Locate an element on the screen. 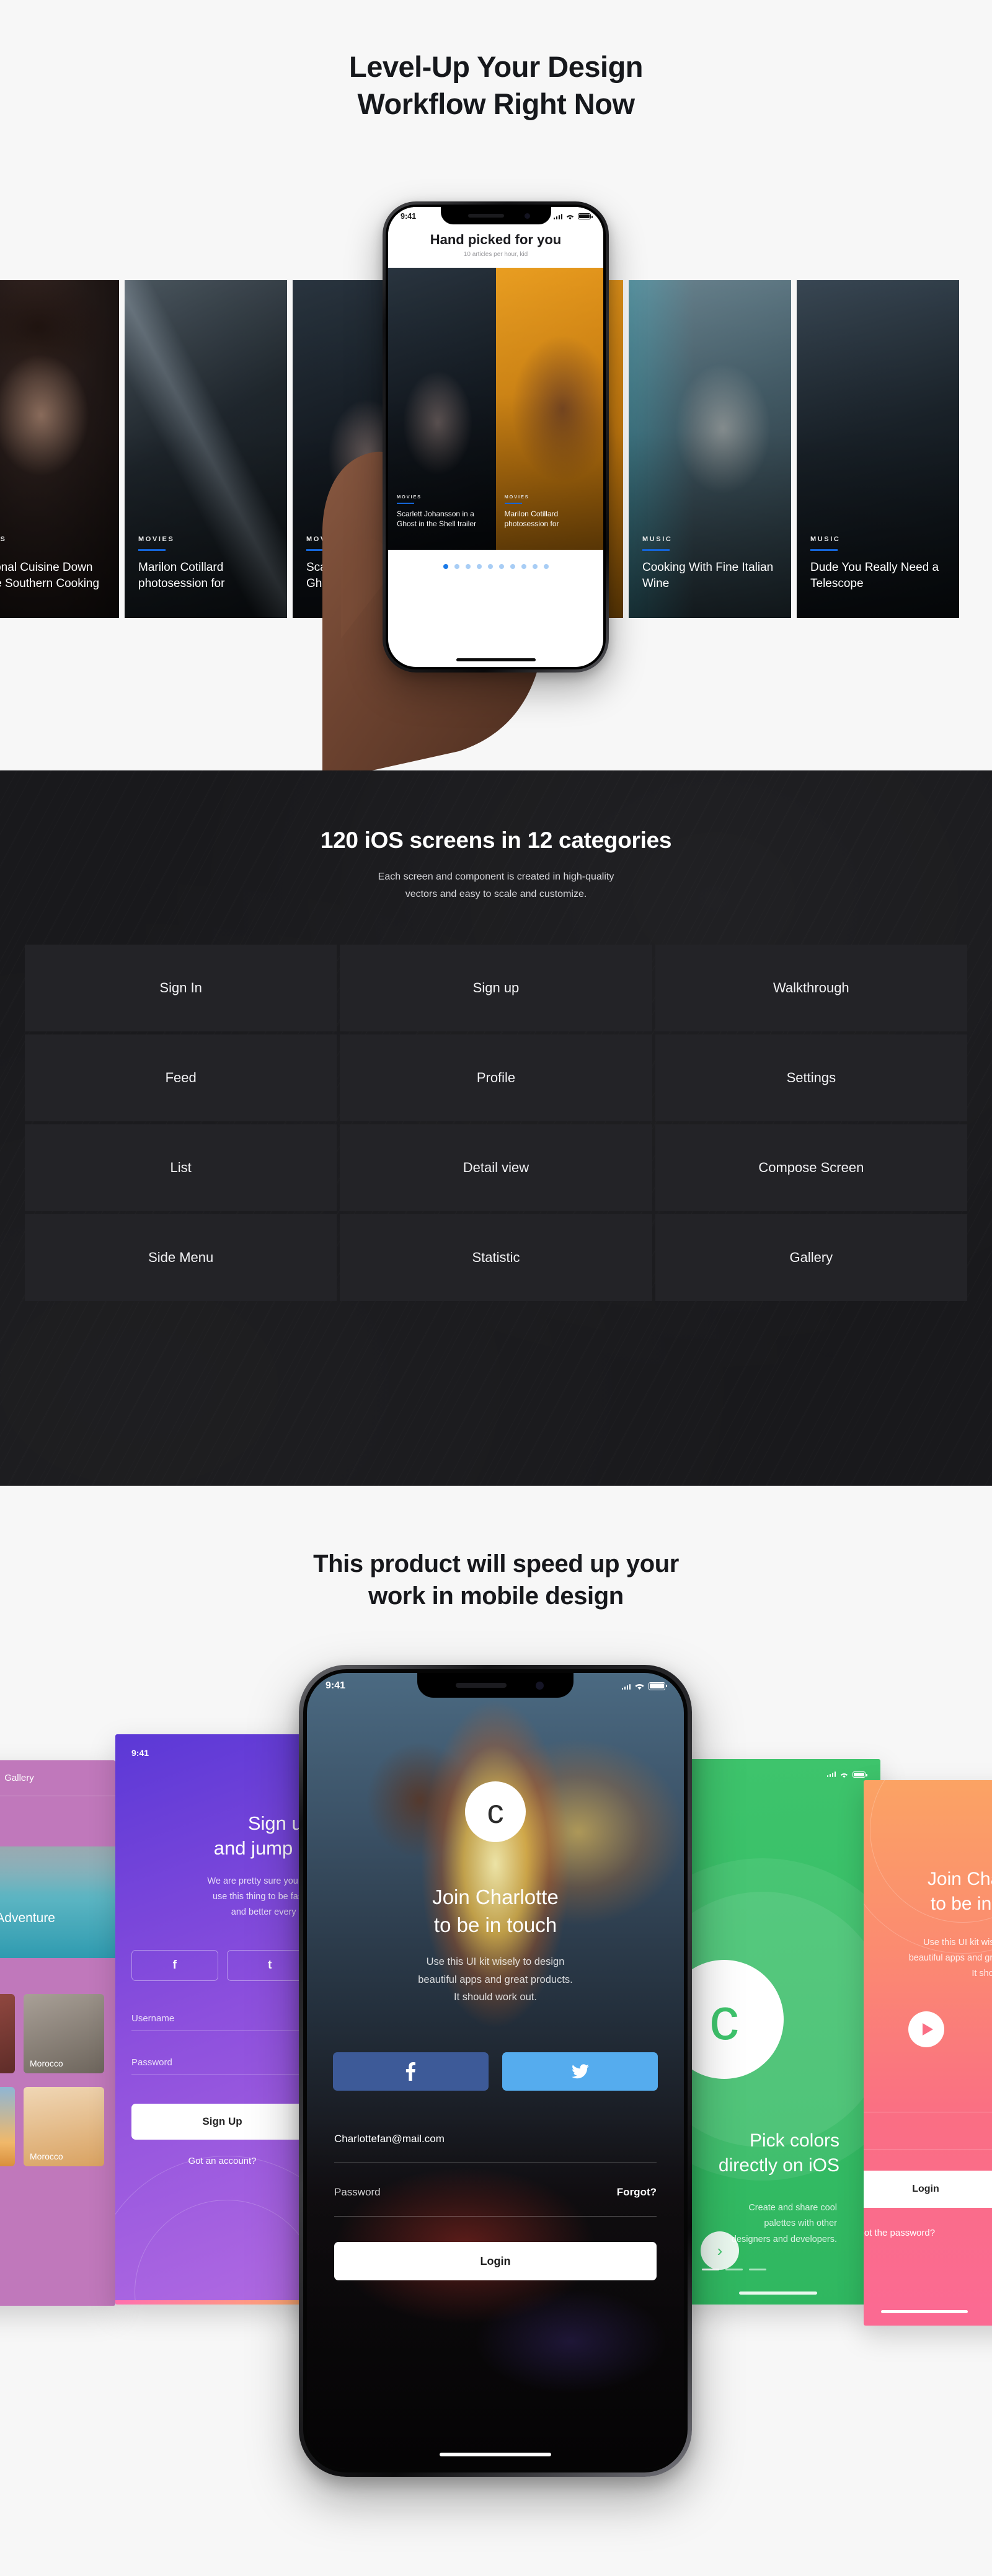 This screenshot has height=2576, width=992. twitter-login-button is located at coordinates (580, 2071).